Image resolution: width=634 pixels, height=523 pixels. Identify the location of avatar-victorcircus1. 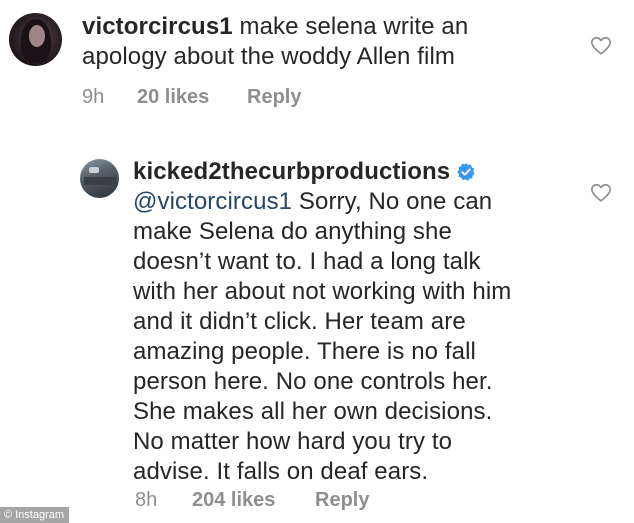
(35, 39).